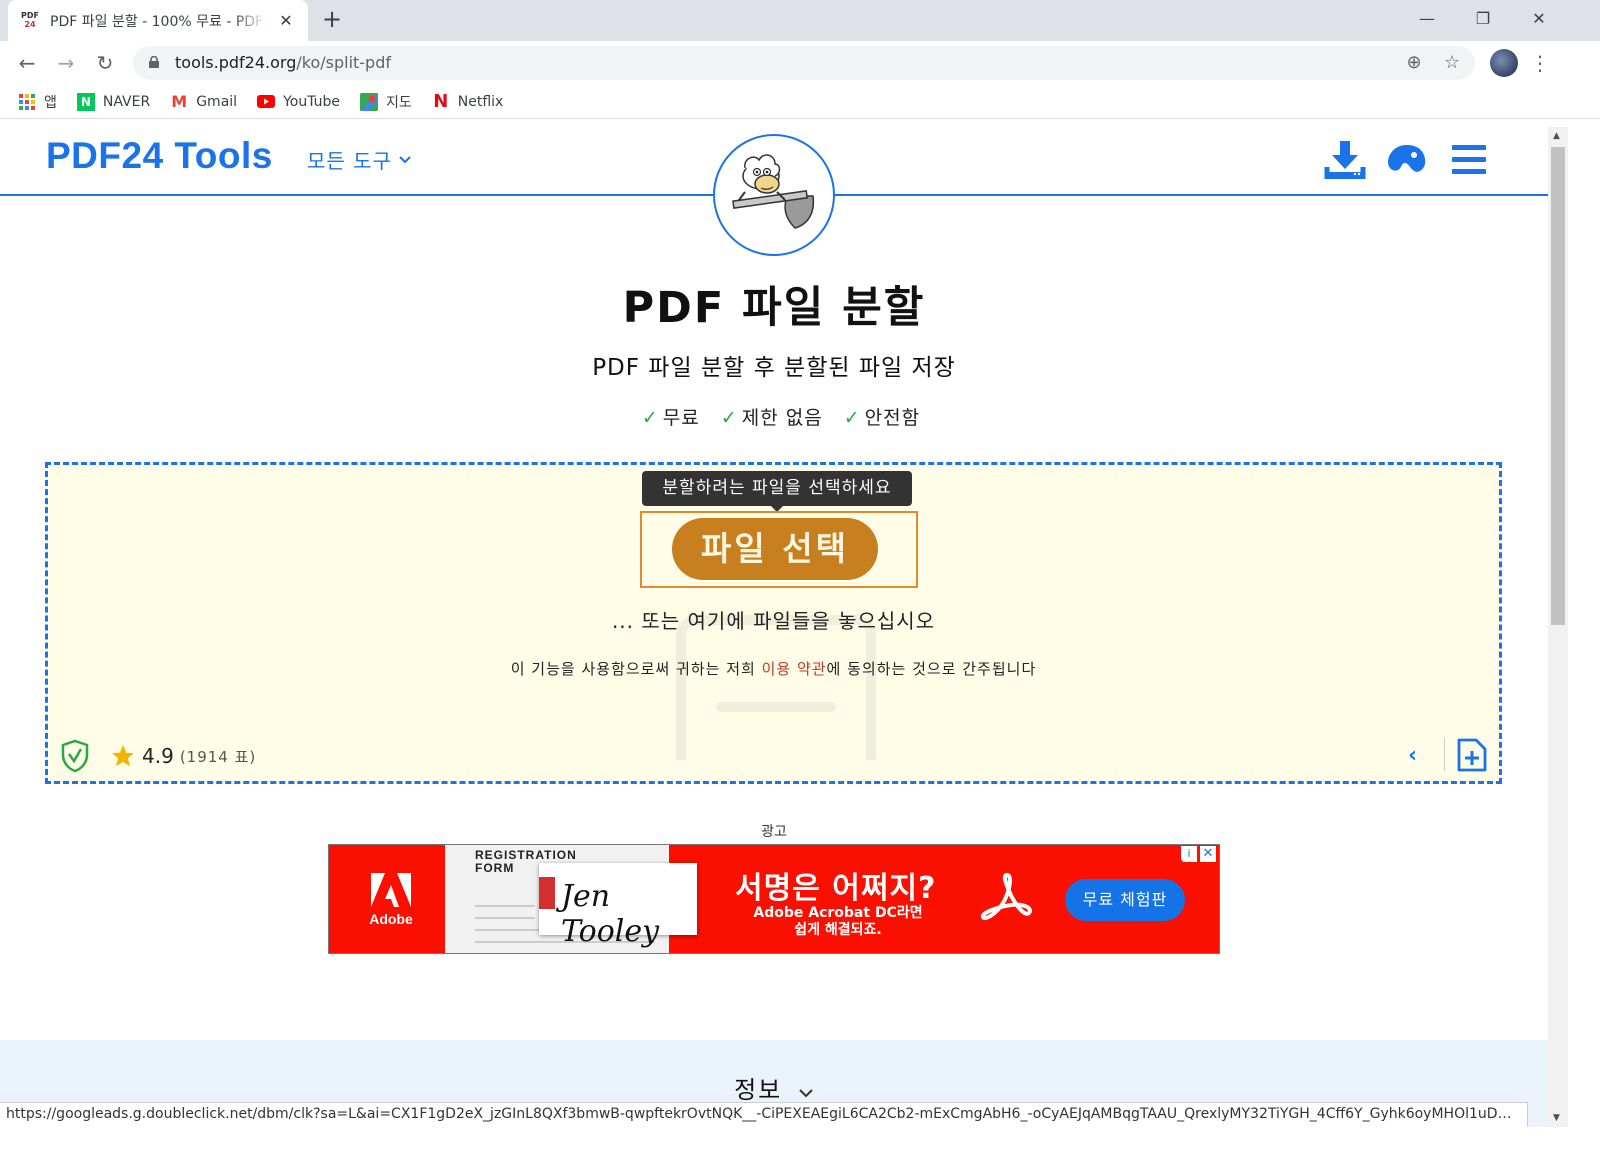  Describe the element at coordinates (159, 156) in the screenshot. I see `brand-logo: PDF24 Tools` at that location.